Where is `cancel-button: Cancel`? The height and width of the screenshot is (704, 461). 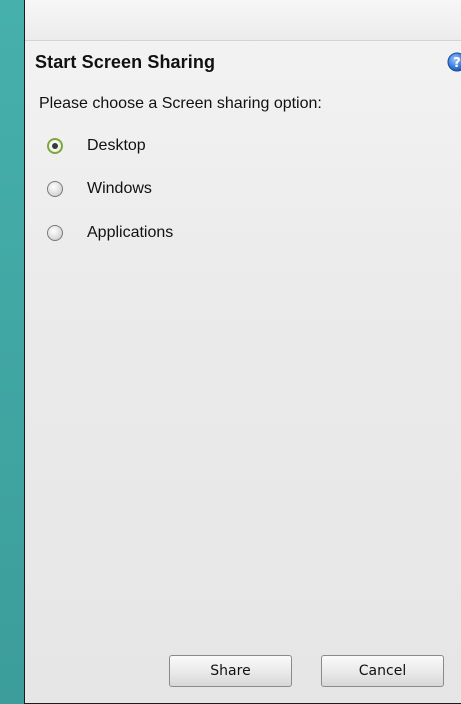 cancel-button: Cancel is located at coordinates (382, 671).